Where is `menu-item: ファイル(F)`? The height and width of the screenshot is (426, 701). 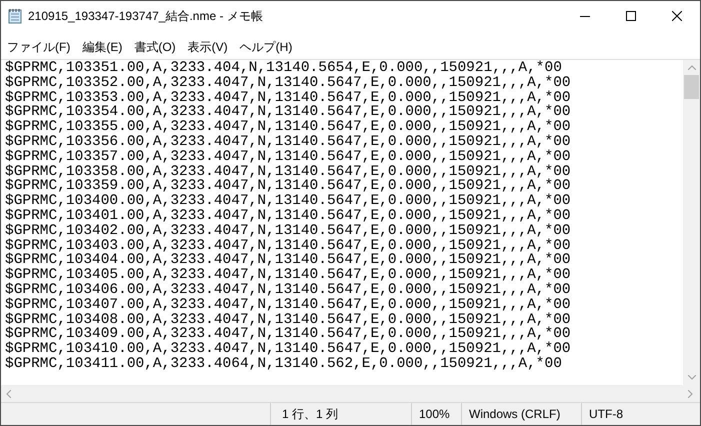
menu-item: ファイル(F) is located at coordinates (39, 47).